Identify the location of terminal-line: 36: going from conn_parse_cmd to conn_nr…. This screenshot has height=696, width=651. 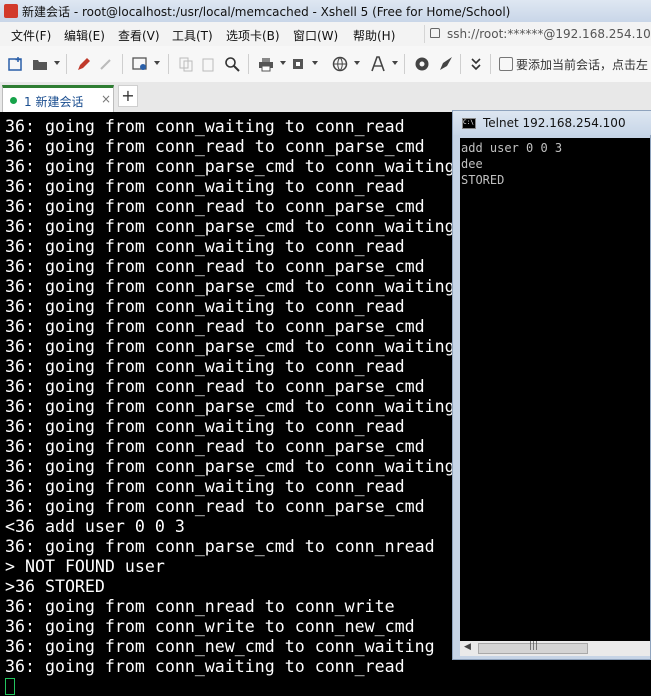
(220, 546).